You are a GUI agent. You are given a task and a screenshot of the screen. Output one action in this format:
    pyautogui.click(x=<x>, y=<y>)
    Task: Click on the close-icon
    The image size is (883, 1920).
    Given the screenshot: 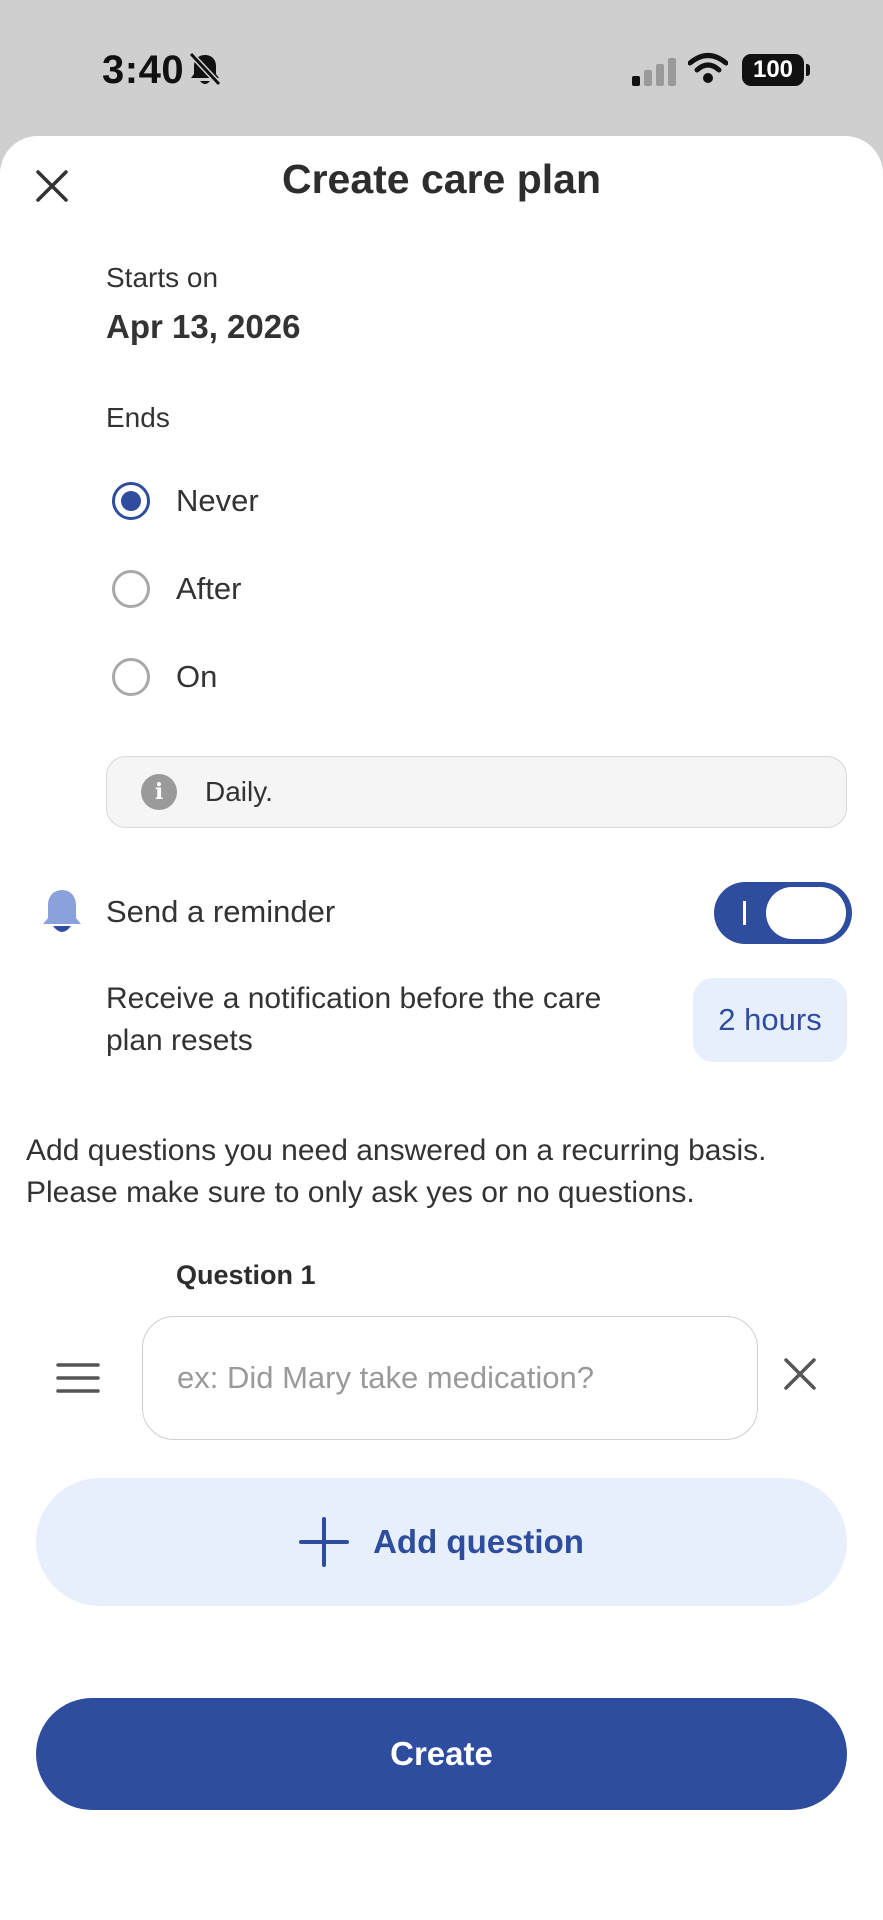 What is the action you would take?
    pyautogui.click(x=800, y=1374)
    